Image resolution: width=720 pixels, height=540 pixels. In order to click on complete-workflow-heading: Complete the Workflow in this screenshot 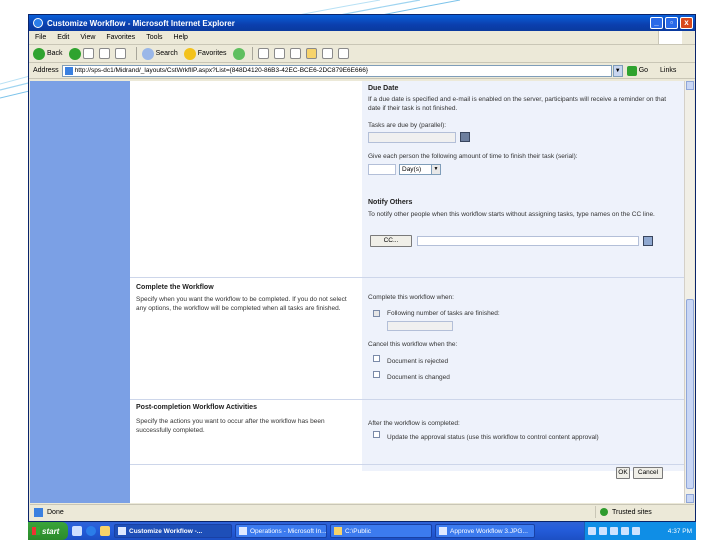, I will do `click(175, 287)`.